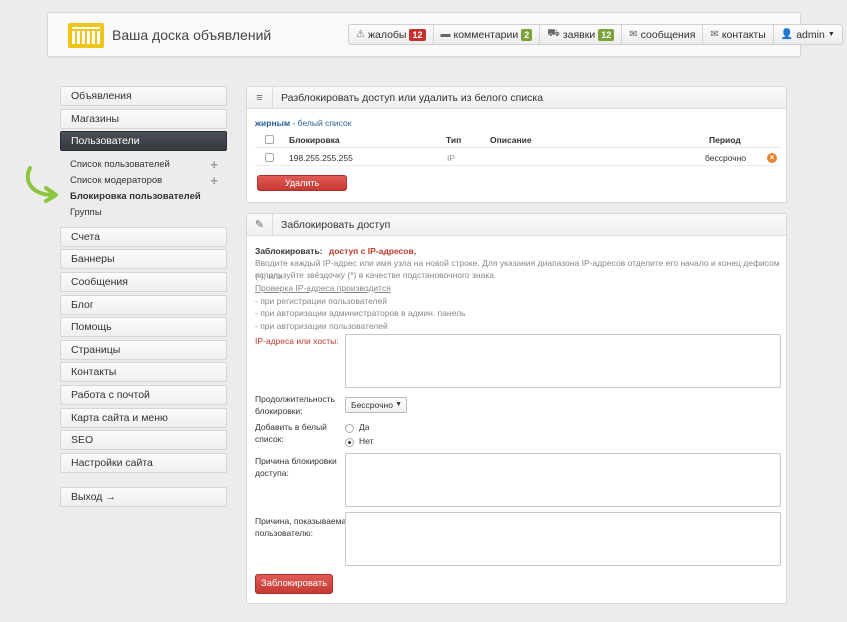 This screenshot has height=622, width=847. Describe the element at coordinates (451, 158) in the screenshot. I see `row-type: IP` at that location.